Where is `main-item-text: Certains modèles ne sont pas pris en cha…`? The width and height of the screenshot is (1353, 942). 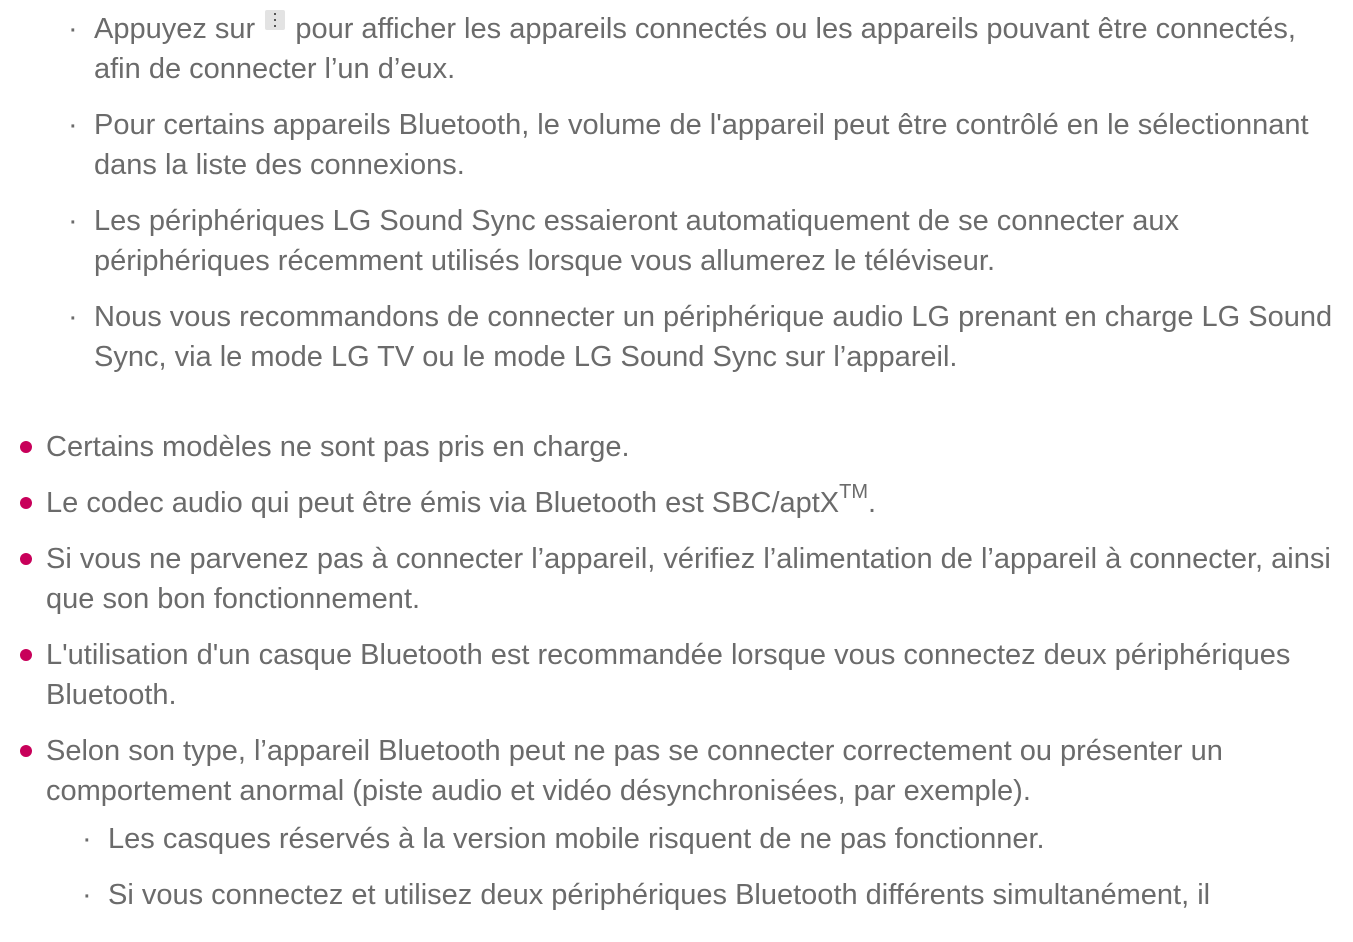 main-item-text: Certains modèles ne sont pas pris en cha… is located at coordinates (338, 447).